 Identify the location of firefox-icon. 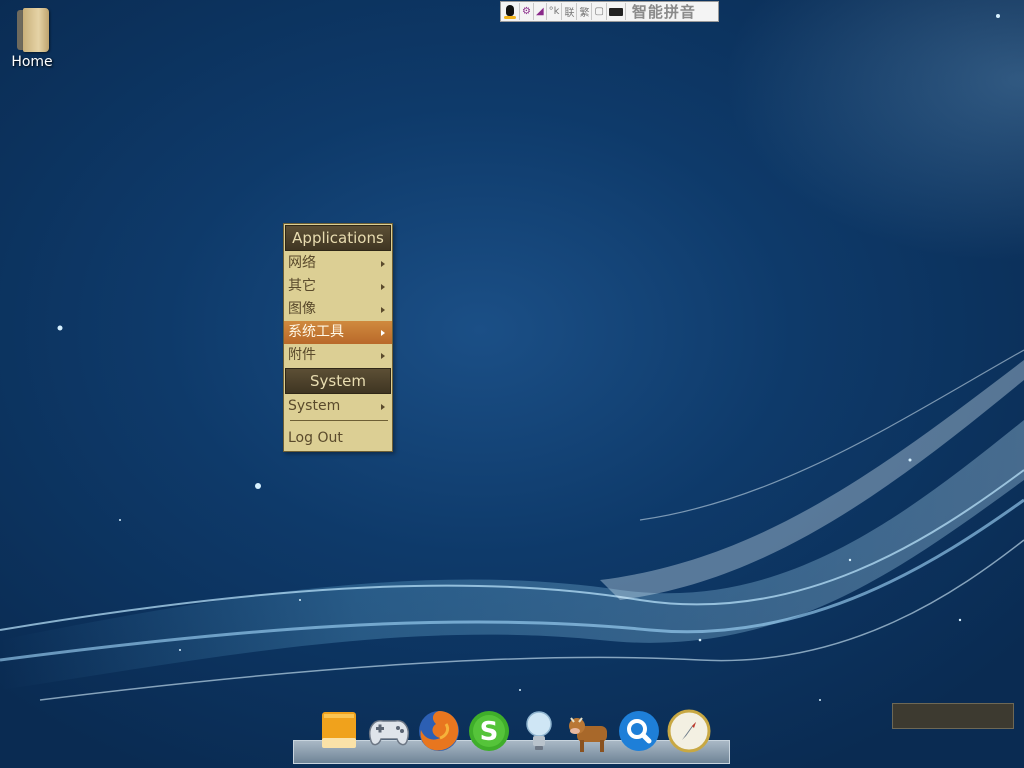
(439, 731).